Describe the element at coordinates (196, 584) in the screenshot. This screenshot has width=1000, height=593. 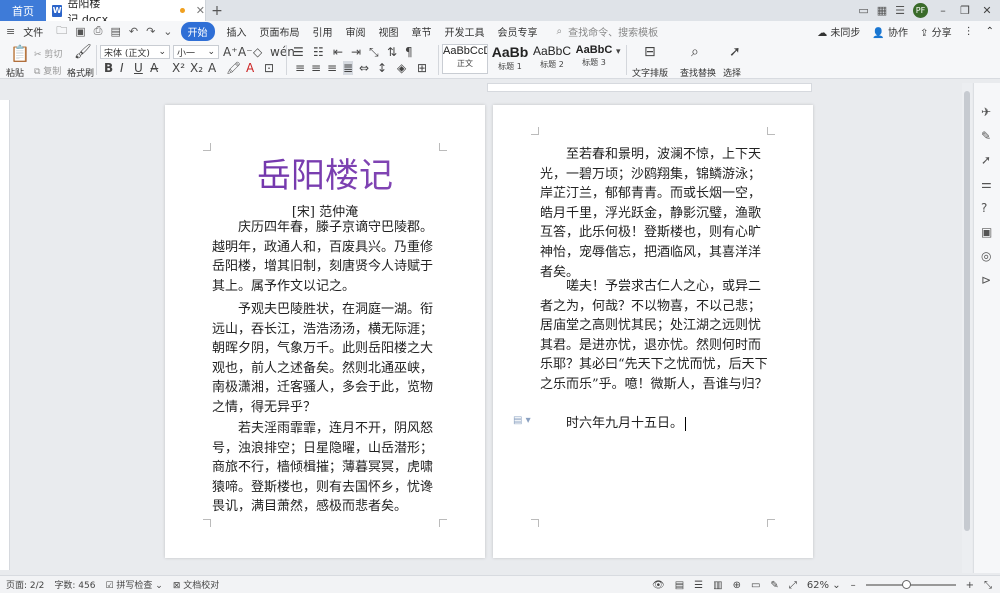
I see `proofread-button: ⊠ 文档校对` at that location.